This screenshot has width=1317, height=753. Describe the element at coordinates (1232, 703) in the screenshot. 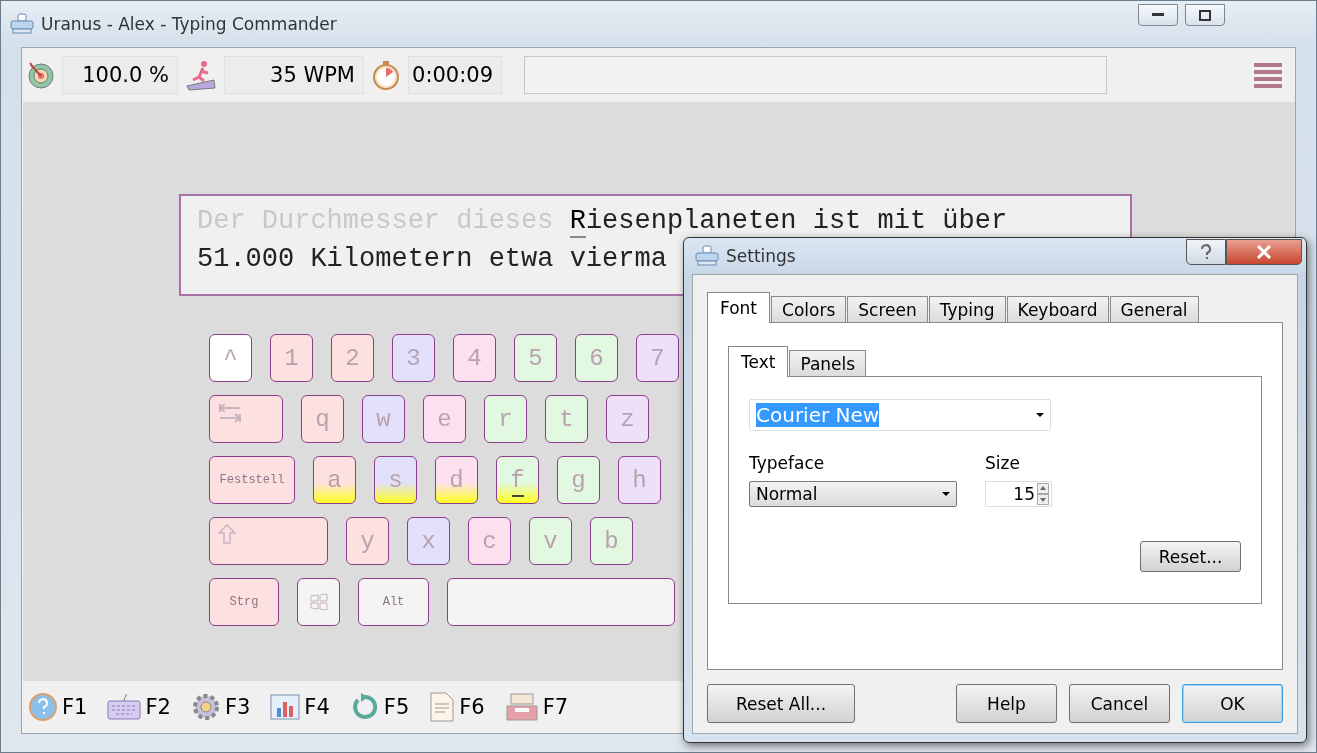

I see `dialog-button: OK` at that location.